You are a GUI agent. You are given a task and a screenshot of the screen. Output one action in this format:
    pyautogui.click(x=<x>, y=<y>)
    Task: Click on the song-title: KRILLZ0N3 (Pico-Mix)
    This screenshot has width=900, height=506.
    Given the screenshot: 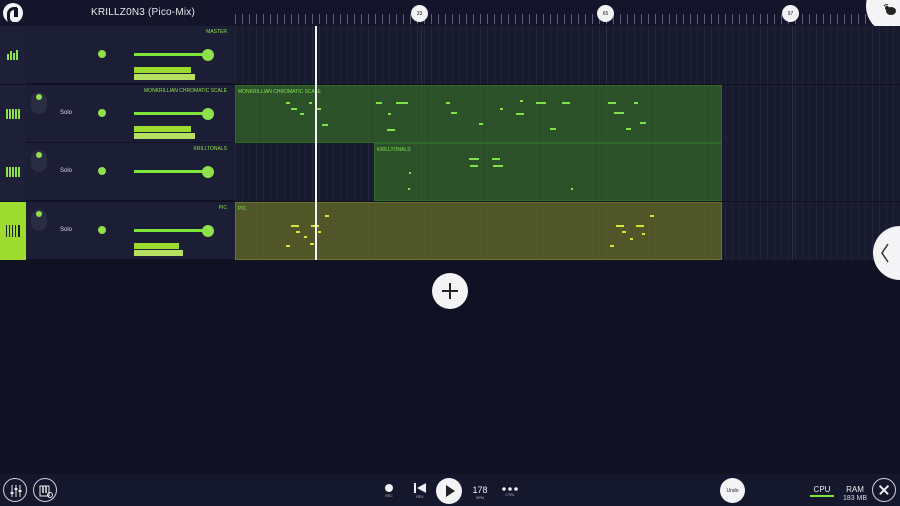 What is the action you would take?
    pyautogui.click(x=143, y=12)
    